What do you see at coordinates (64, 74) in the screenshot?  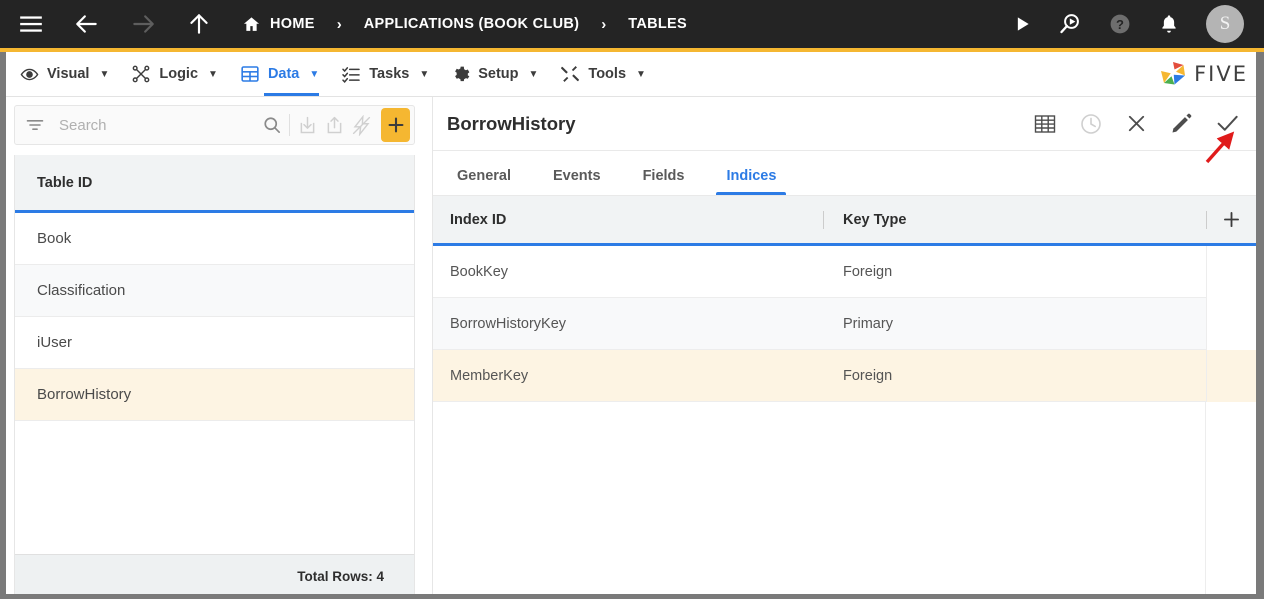 I see `menu-item-visual: Visual ▼` at bounding box center [64, 74].